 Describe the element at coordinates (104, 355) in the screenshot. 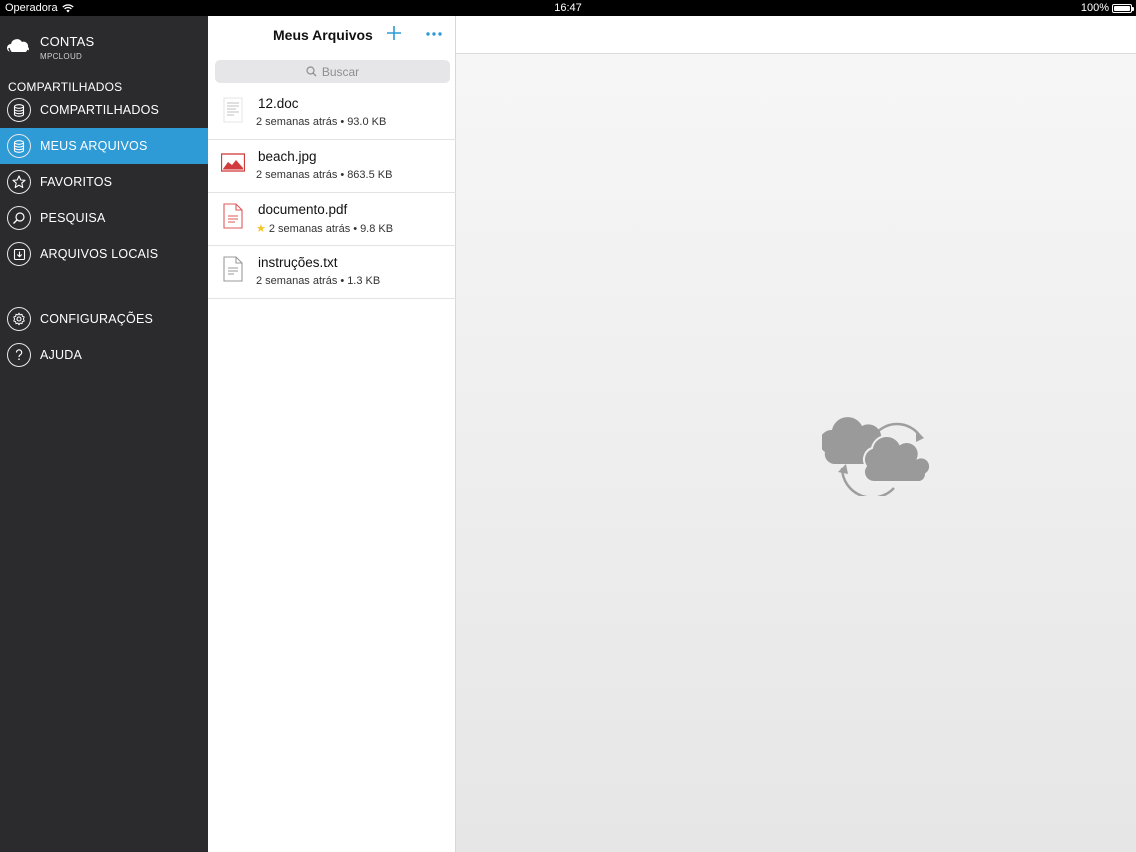

I see `sidebar-item-ajuda: AJUDA` at that location.